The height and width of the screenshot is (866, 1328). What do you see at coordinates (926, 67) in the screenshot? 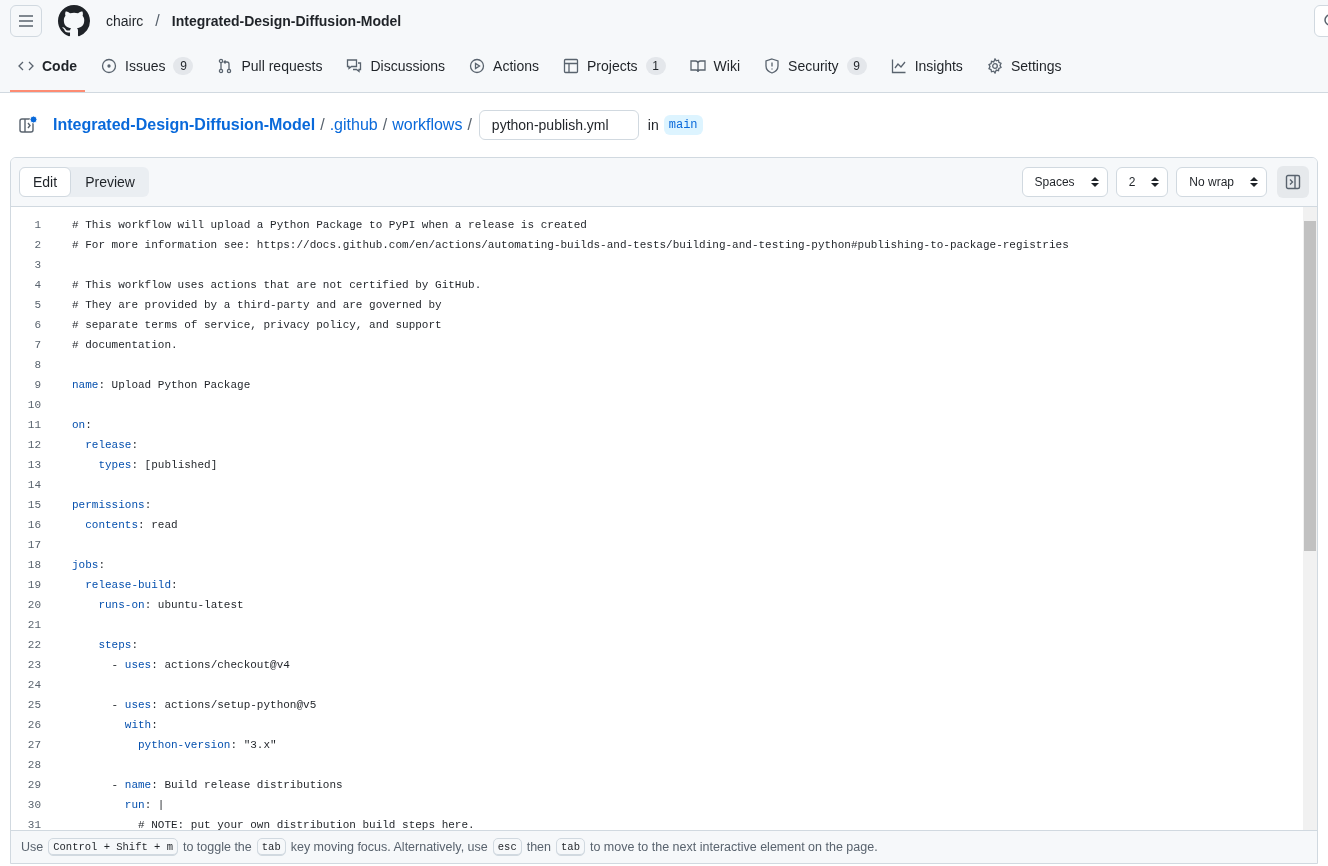
I see `repo-tab: Insights` at bounding box center [926, 67].